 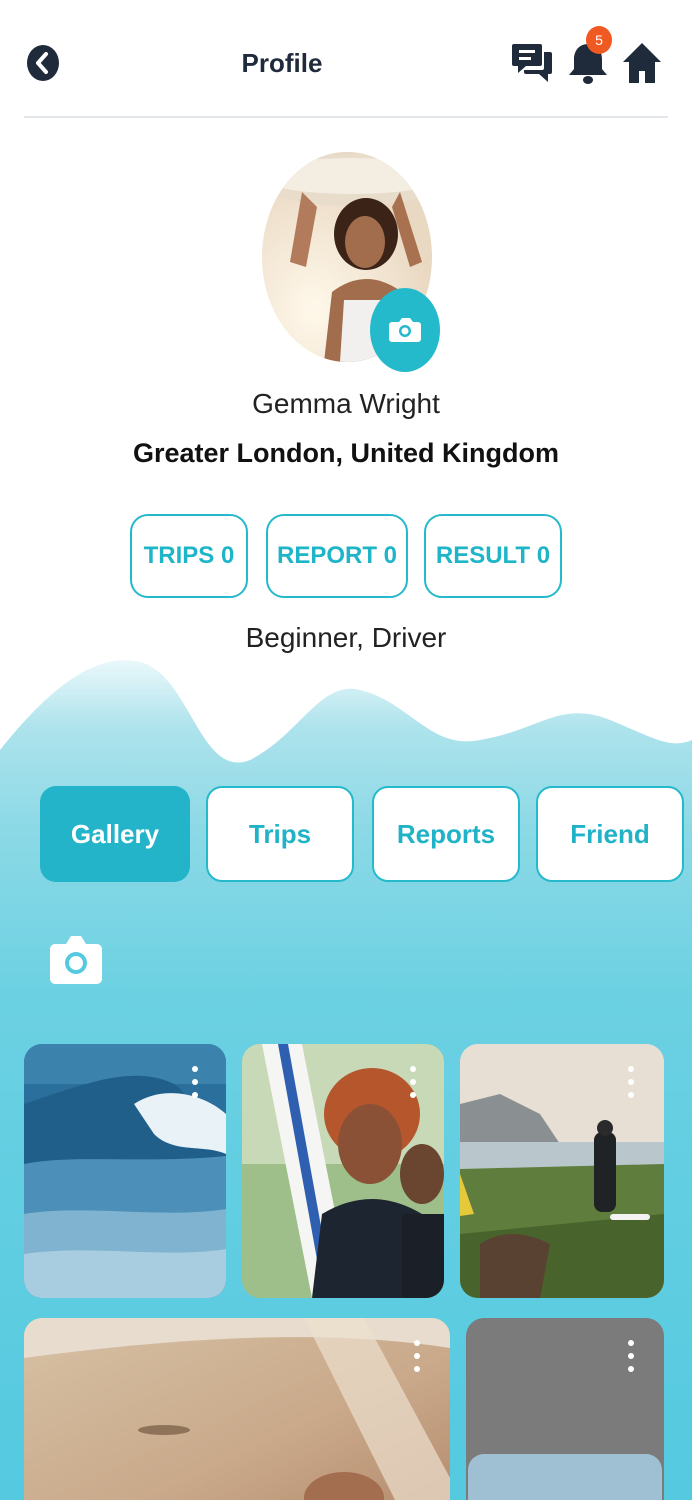 What do you see at coordinates (346, 117) in the screenshot?
I see `header-divider` at bounding box center [346, 117].